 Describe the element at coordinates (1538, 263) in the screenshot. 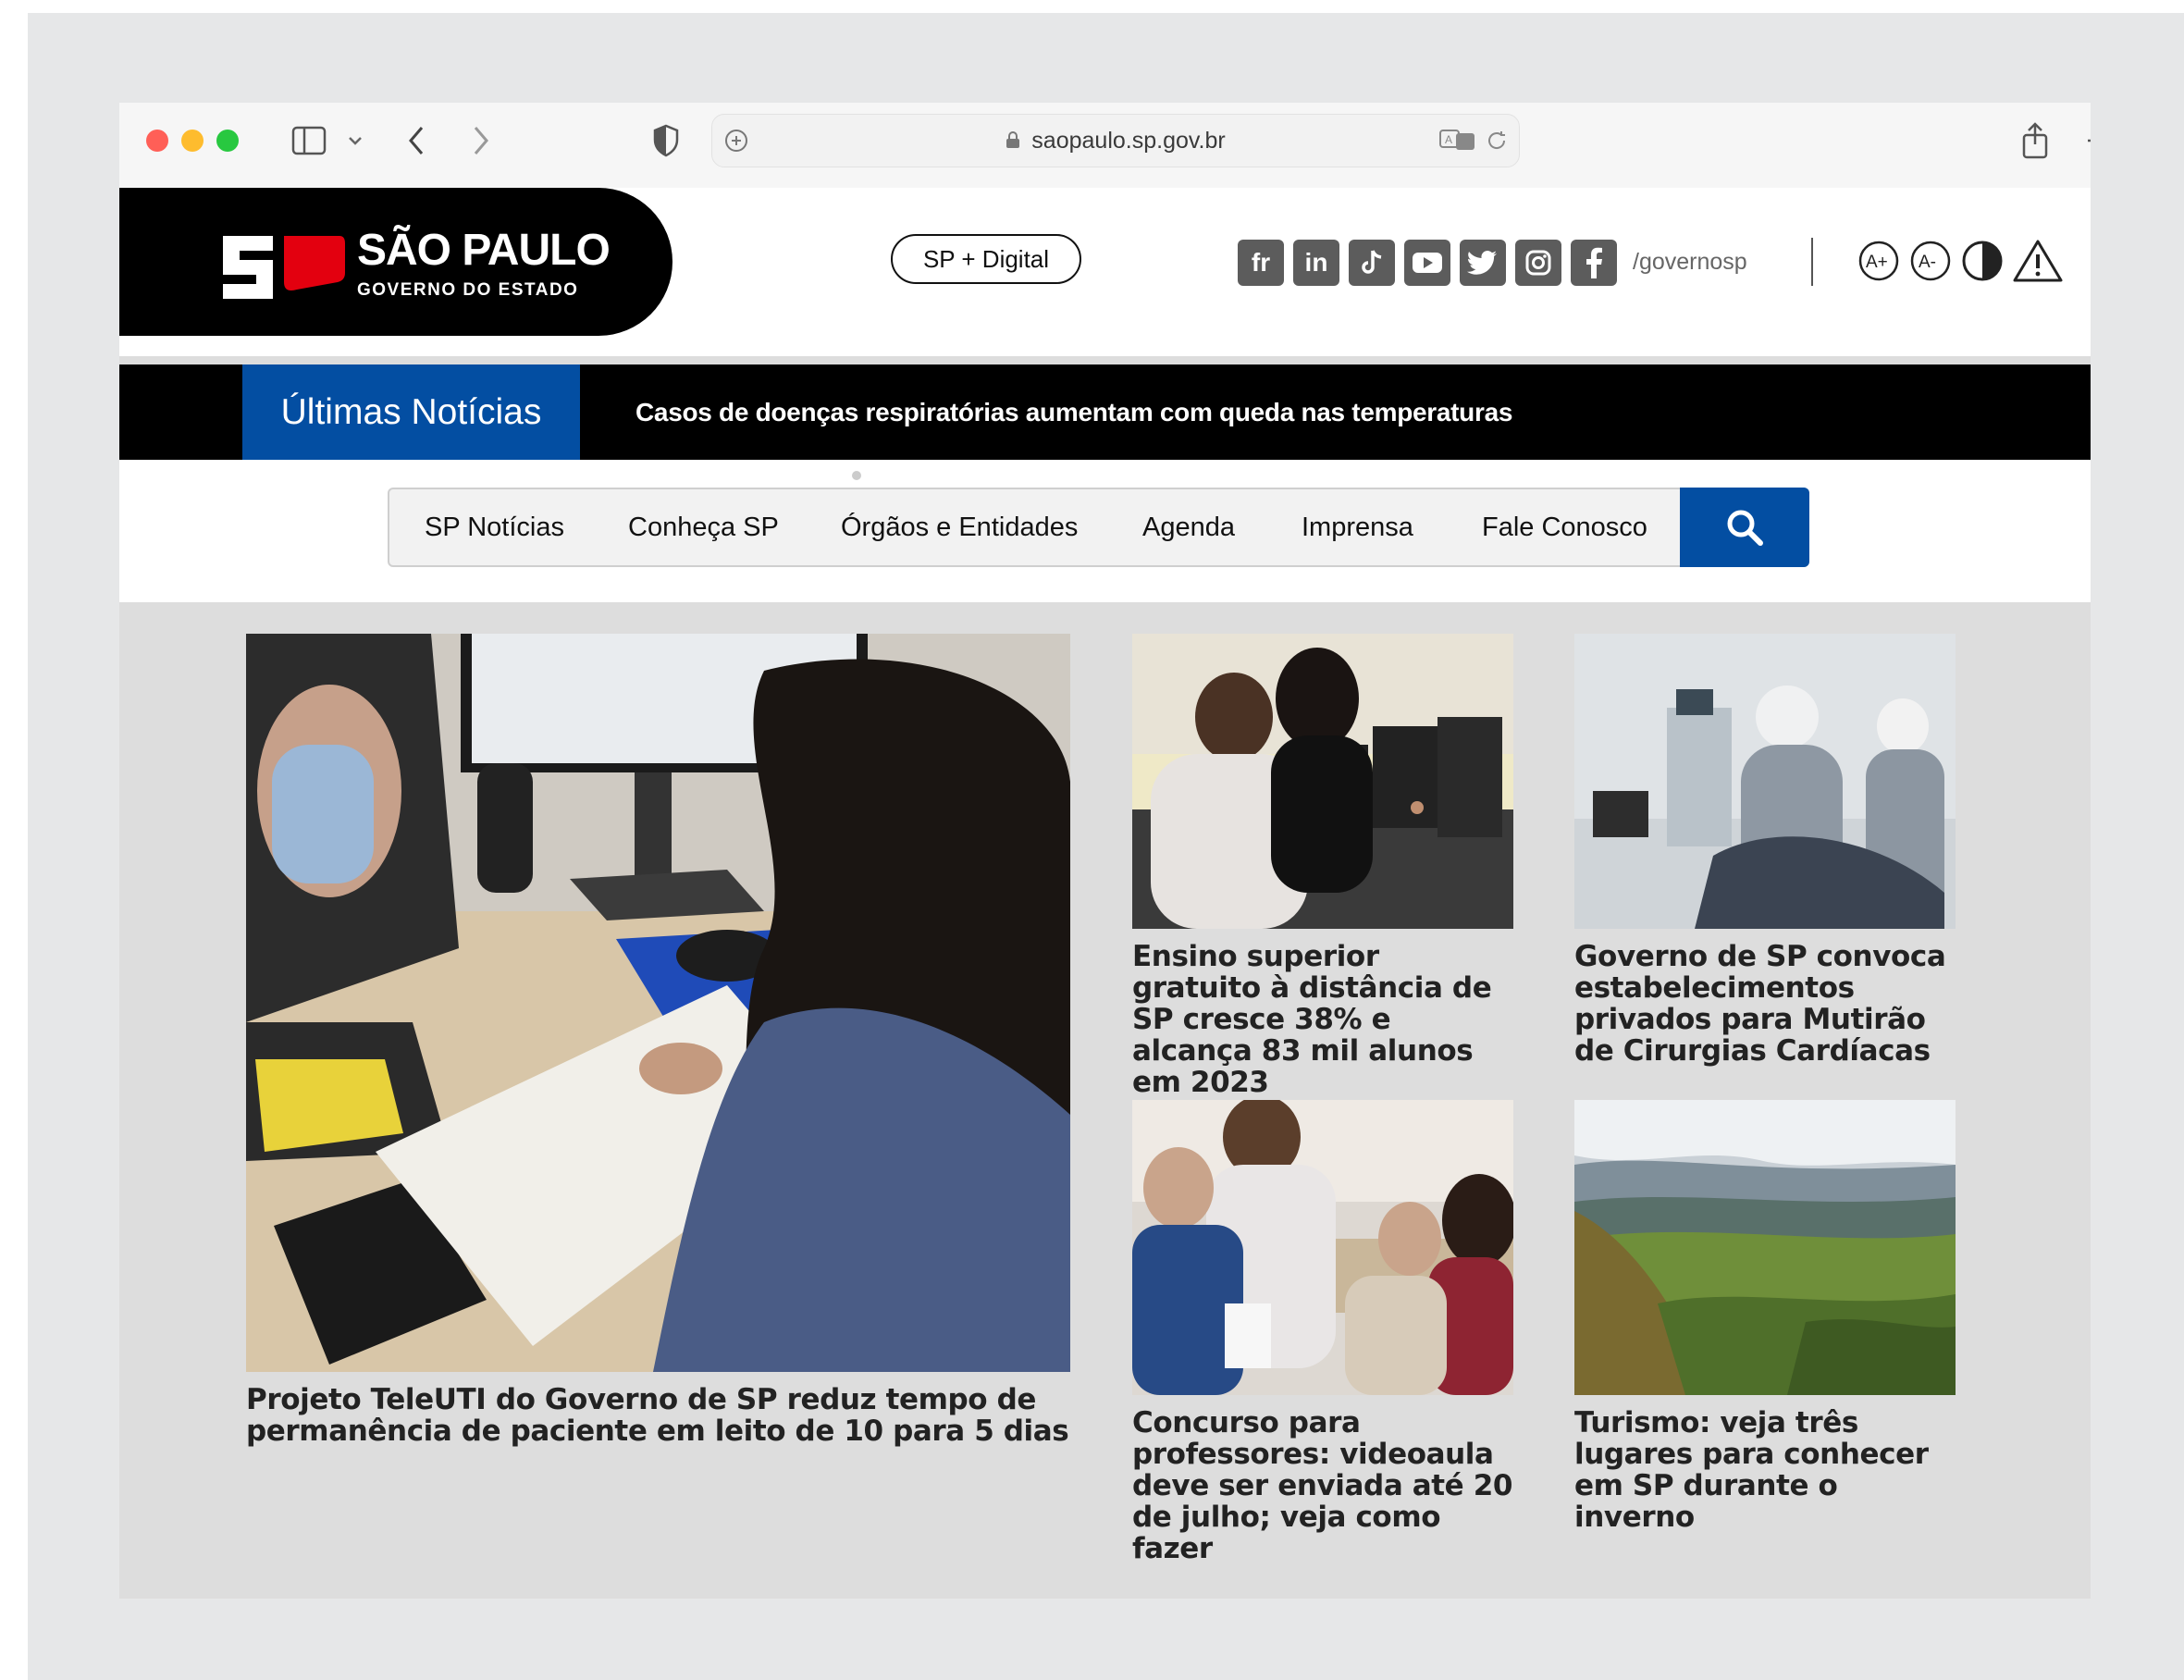

I see `instagram-icon` at that location.